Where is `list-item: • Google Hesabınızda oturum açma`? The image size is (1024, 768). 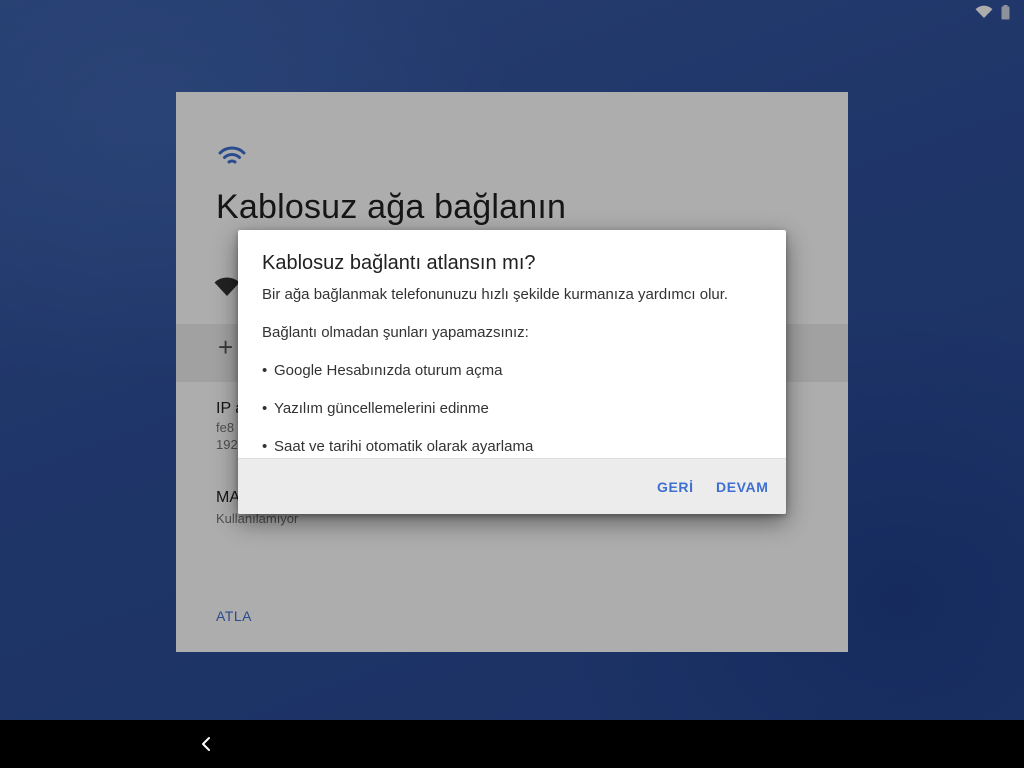
list-item: • Google Hesabınızda oturum açma is located at coordinates (382, 370).